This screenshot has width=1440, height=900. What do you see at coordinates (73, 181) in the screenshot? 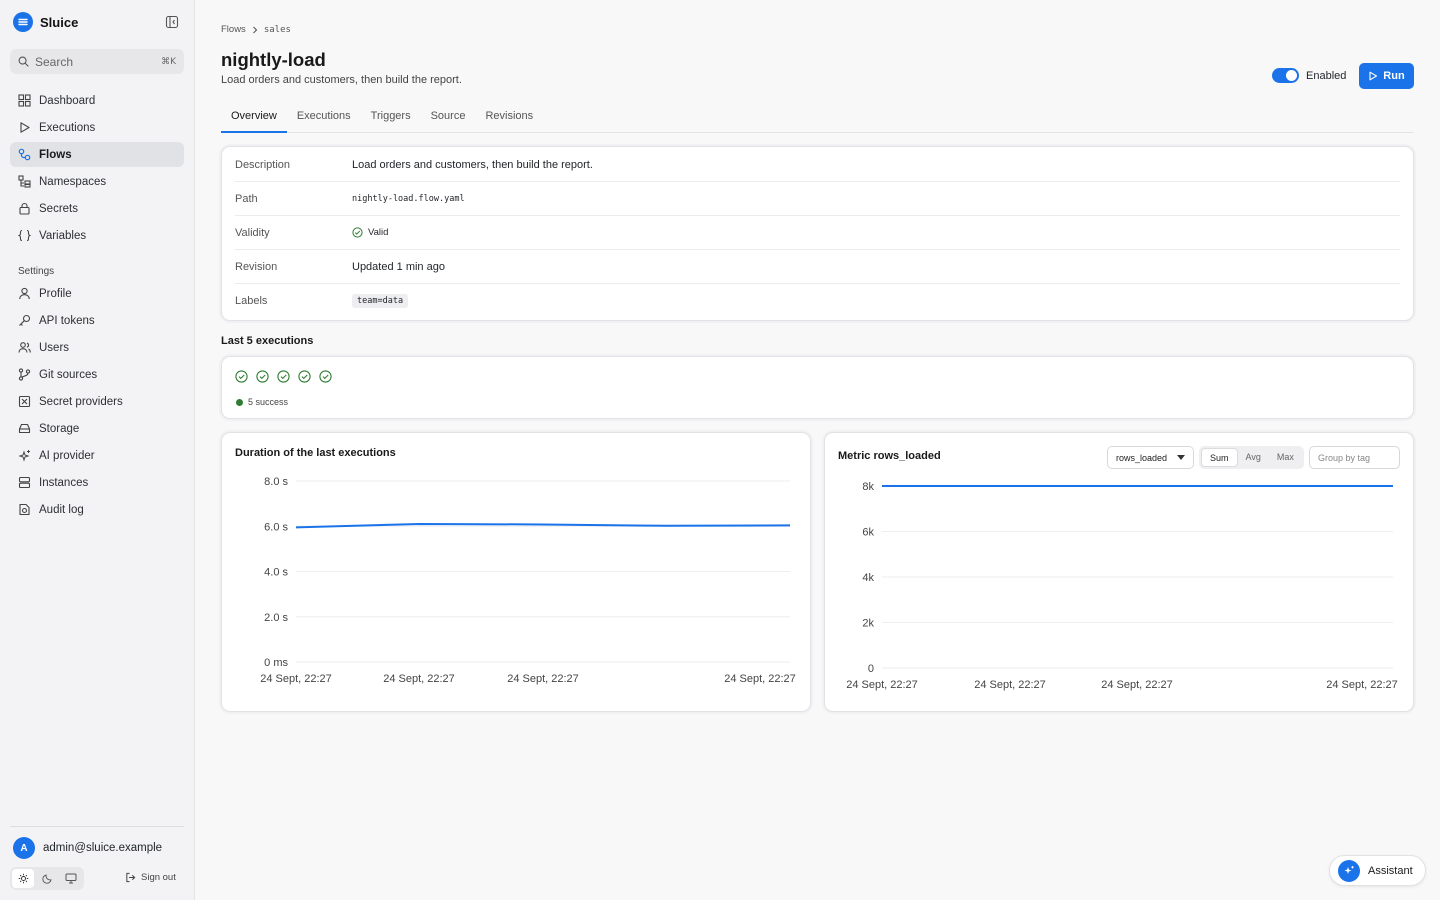
I see `sidebar-item-label: Namespaces` at bounding box center [73, 181].